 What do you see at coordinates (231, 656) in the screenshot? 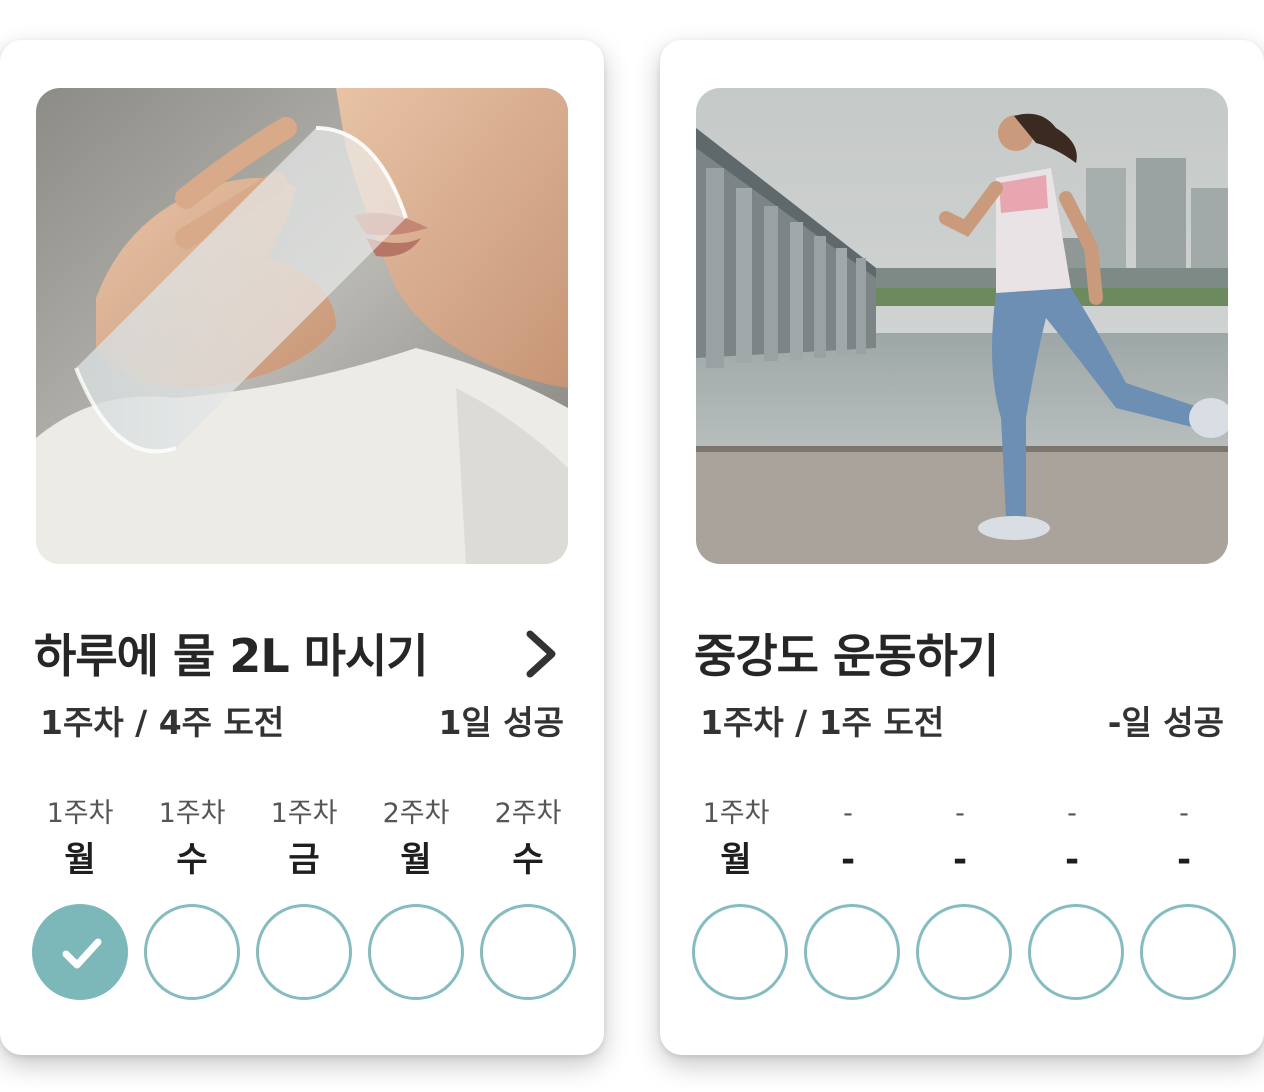
I see `challenge-title: 하루에 물 2L 마시기` at bounding box center [231, 656].